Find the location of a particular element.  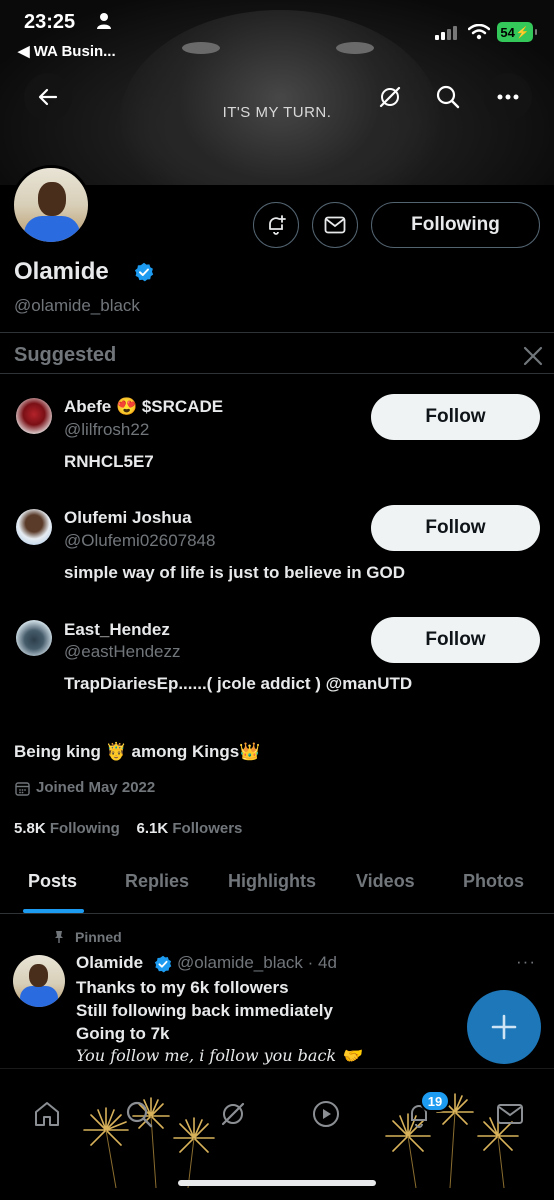

home-indicator is located at coordinates (277, 1183).